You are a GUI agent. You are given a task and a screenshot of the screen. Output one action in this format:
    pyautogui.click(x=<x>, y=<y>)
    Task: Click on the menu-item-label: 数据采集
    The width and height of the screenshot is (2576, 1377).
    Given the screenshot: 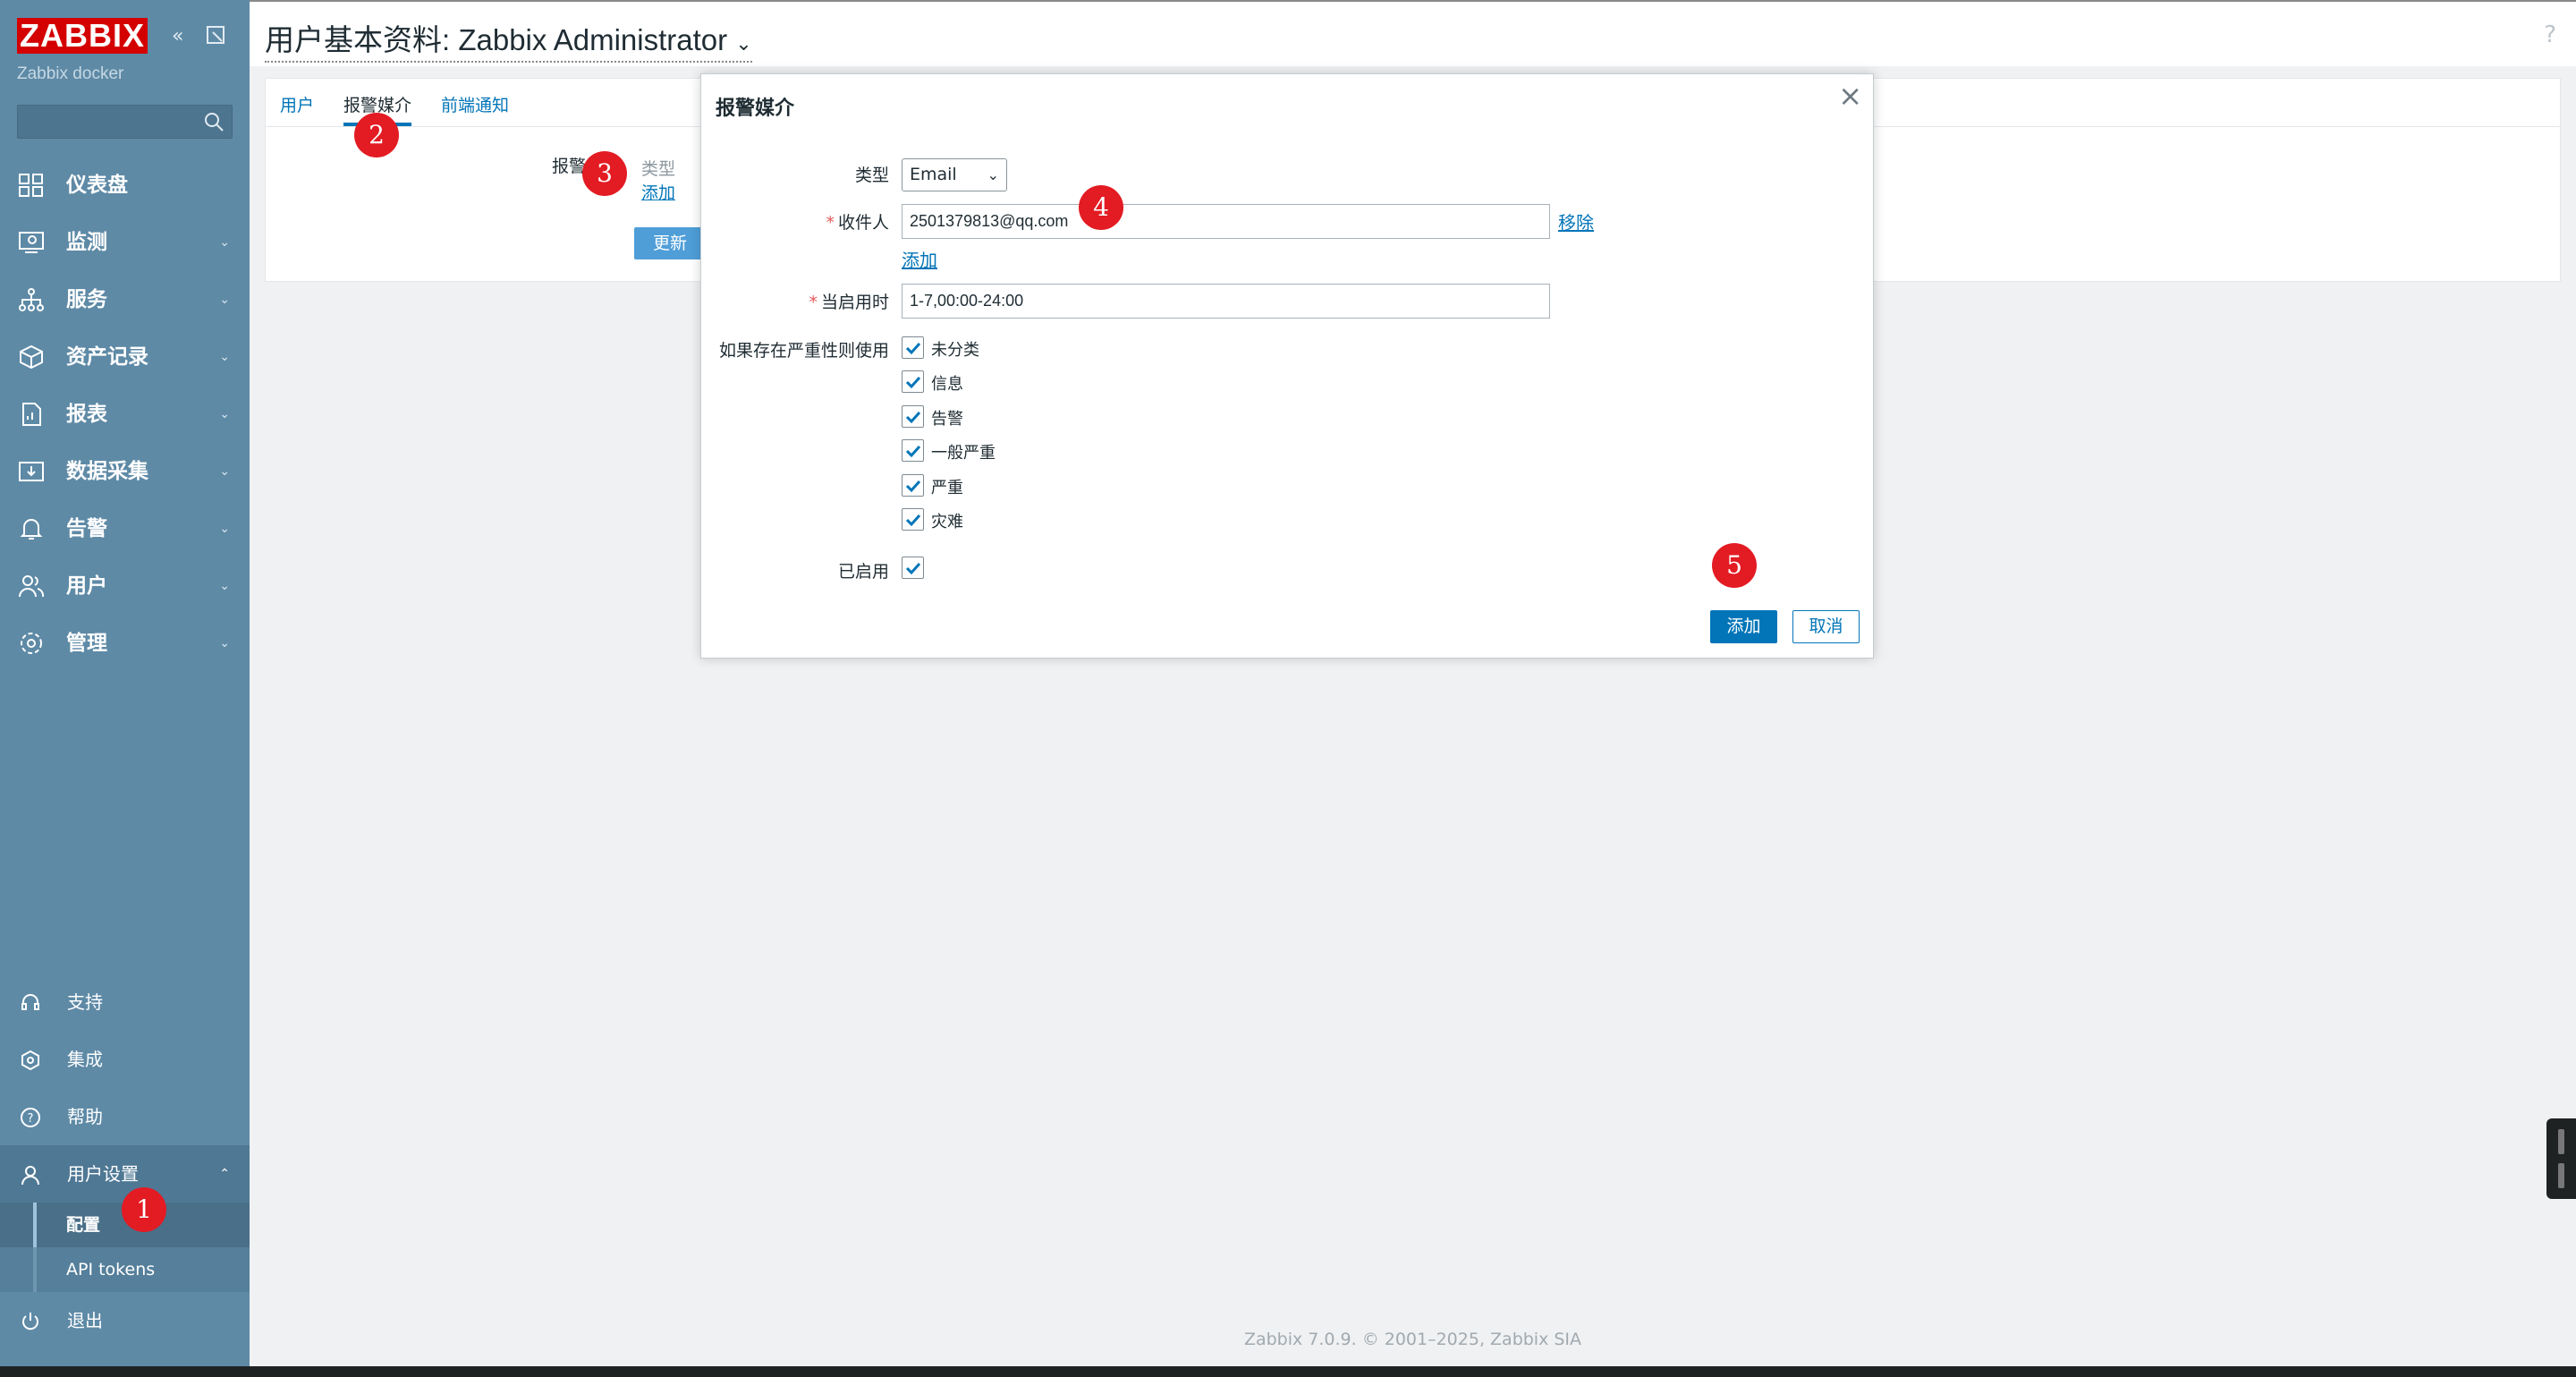 What is the action you would take?
    pyautogui.click(x=107, y=471)
    